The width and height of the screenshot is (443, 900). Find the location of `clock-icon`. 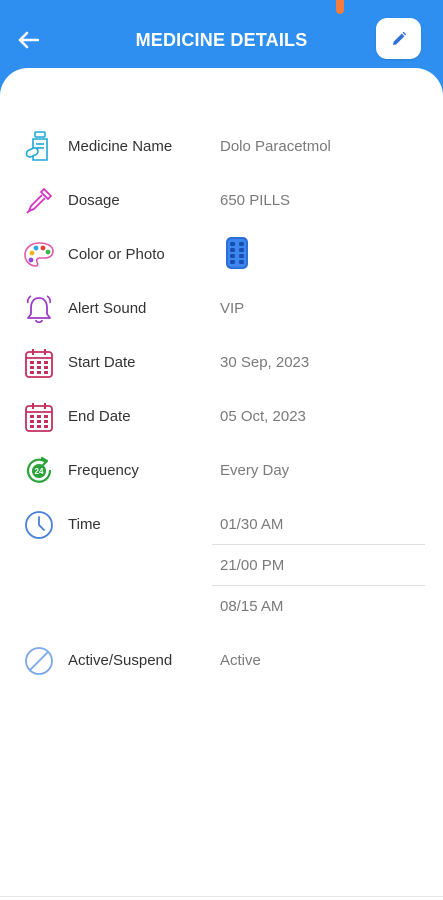

clock-icon is located at coordinates (39, 525).